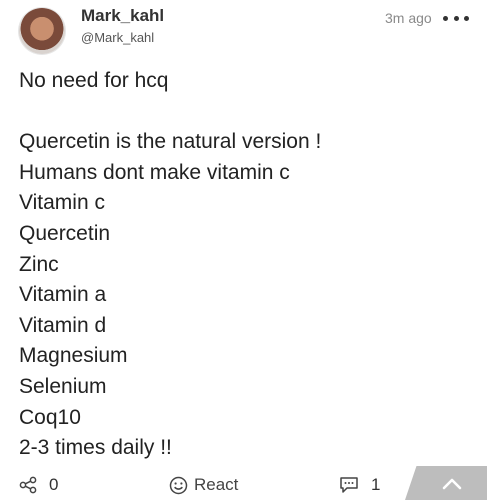 This screenshot has height=500, width=487. Describe the element at coordinates (456, 18) in the screenshot. I see `more-horizontal-icon` at that location.